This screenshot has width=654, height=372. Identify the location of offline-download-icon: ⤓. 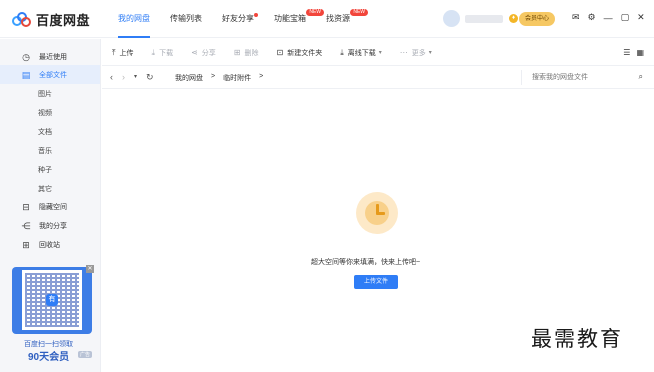
(342, 52).